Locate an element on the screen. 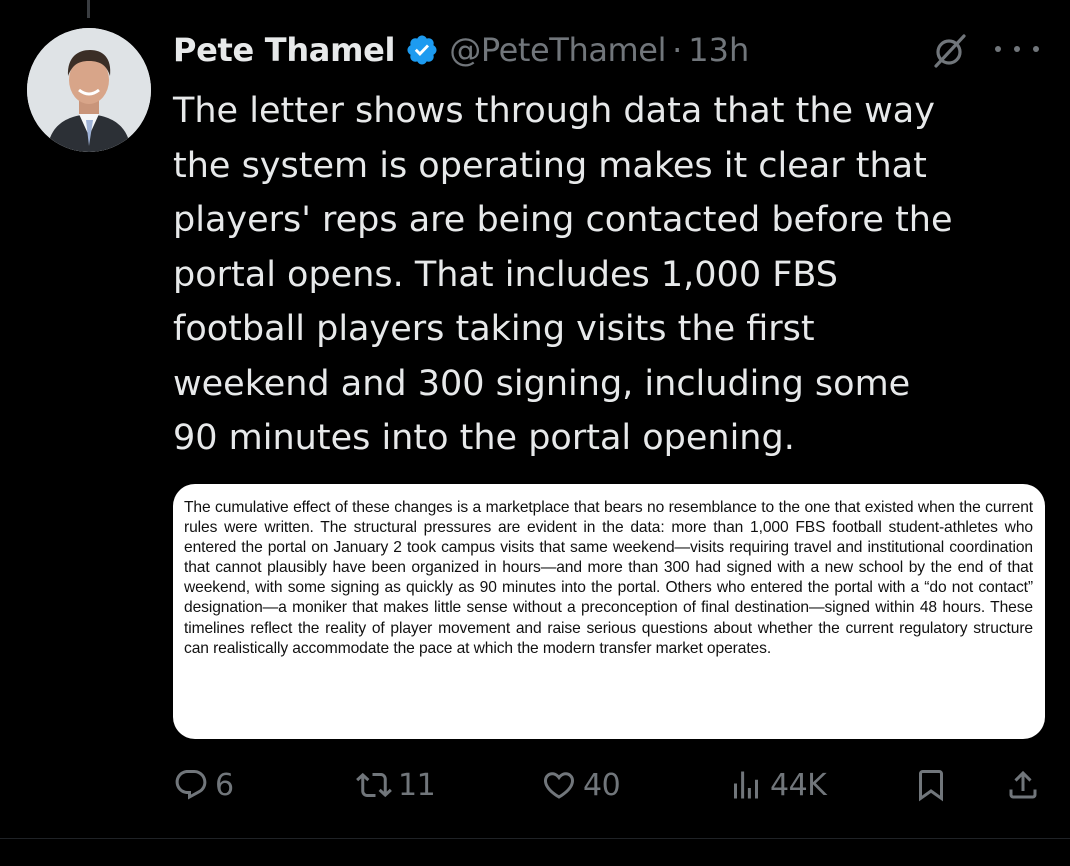 This screenshot has width=1070, height=866. reply-count: 6 is located at coordinates (224, 785).